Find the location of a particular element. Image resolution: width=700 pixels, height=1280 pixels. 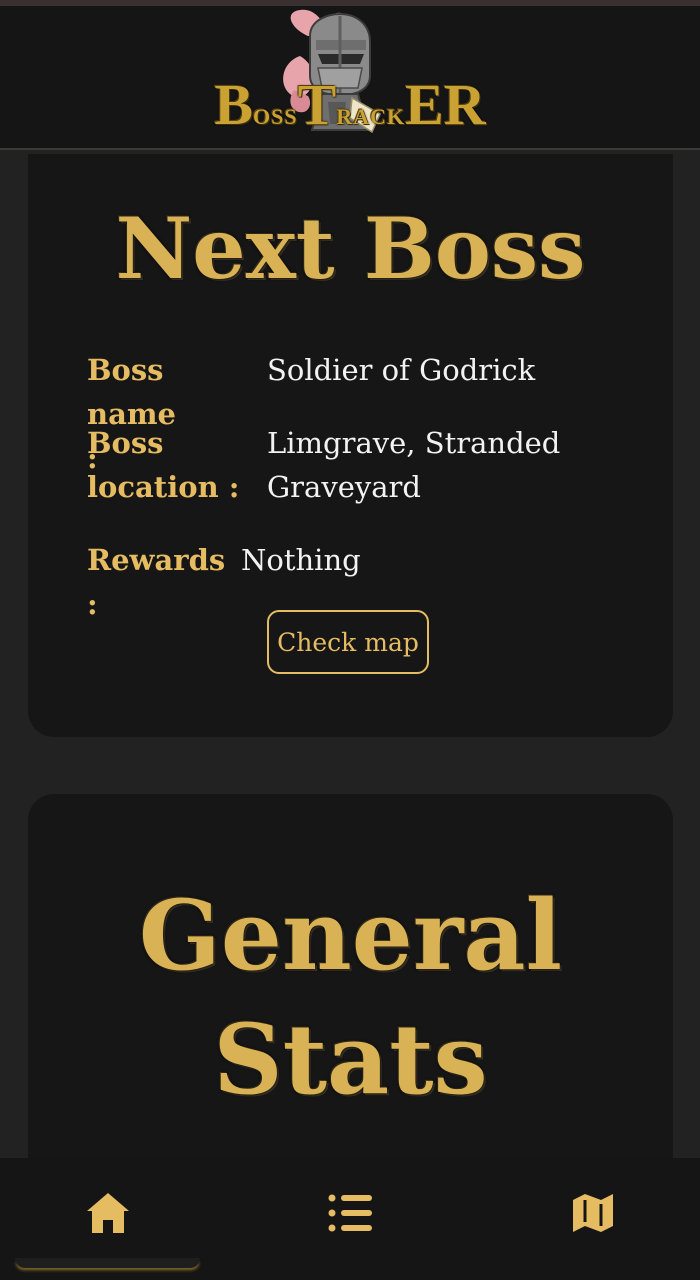

app-header: B OSS T RACK ER is located at coordinates (350, 78).